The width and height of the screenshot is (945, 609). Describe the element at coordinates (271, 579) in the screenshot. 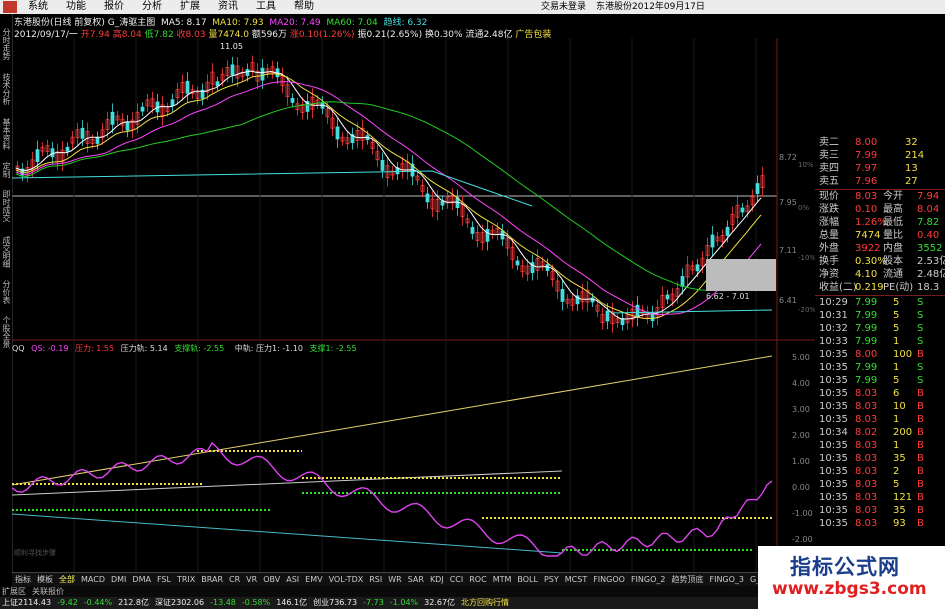

I see `indicator-tab: OBV` at that location.